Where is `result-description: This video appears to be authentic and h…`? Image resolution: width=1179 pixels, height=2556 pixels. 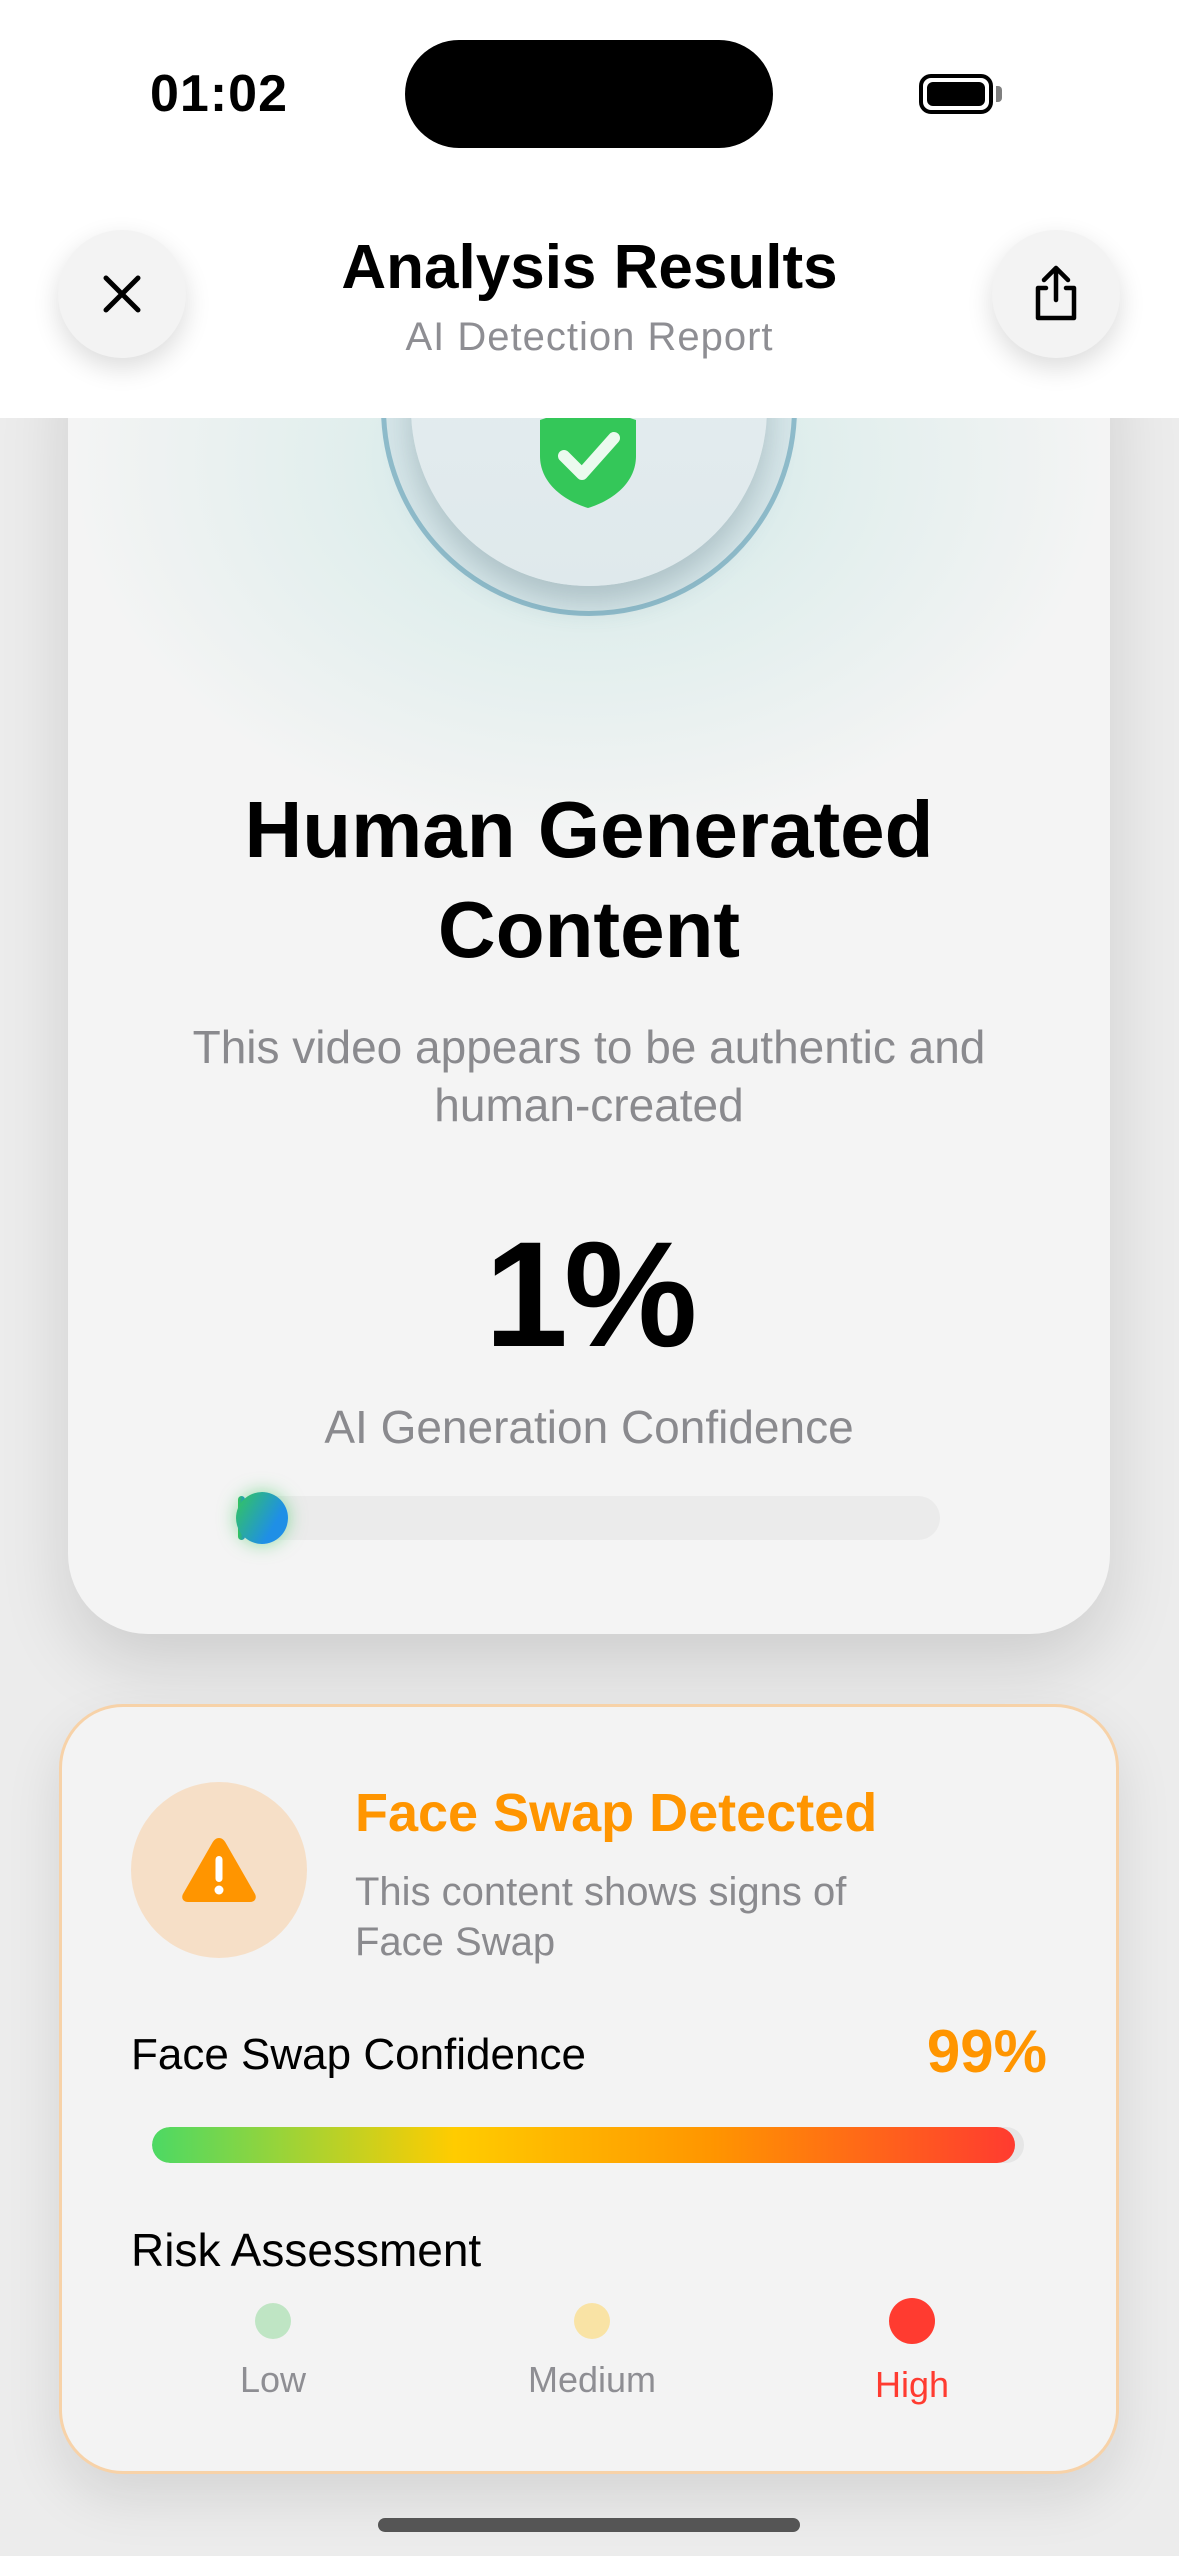
result-description: This video appears to be authentic and h… is located at coordinates (589, 1076).